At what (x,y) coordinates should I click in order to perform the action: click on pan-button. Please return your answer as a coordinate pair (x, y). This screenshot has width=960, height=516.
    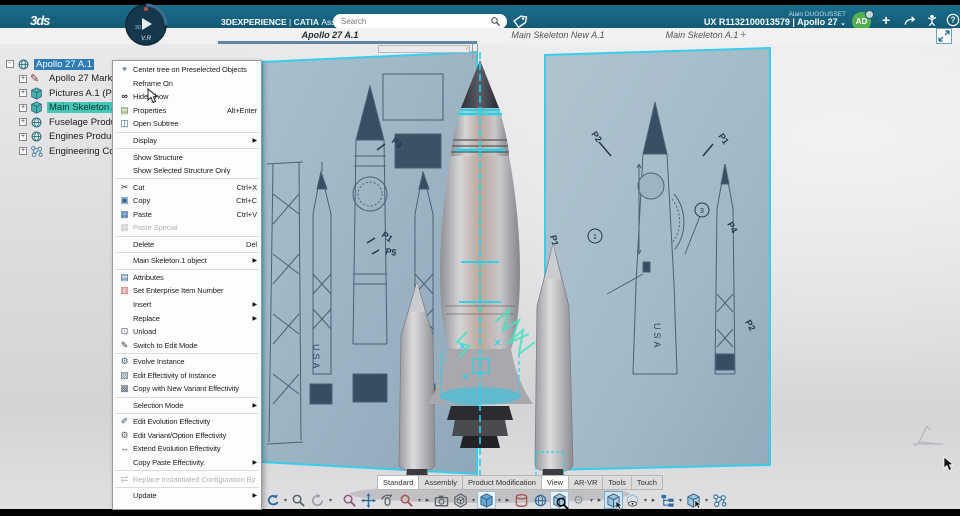
    Looking at the image, I should click on (368, 500).